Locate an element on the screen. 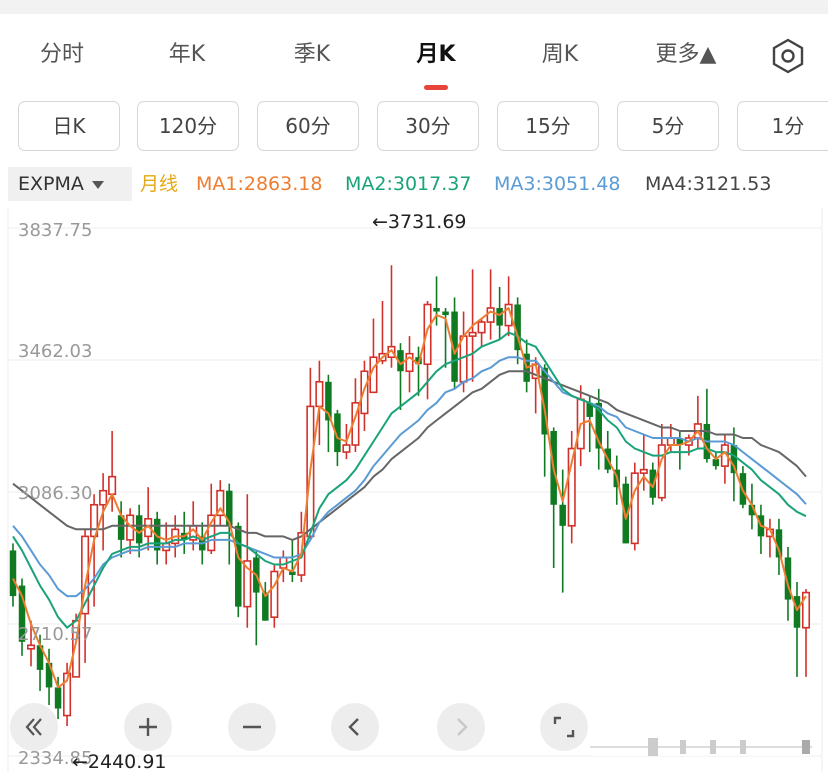 Image resolution: width=828 pixels, height=777 pixels. tab-yearly-k: 年K is located at coordinates (187, 55).